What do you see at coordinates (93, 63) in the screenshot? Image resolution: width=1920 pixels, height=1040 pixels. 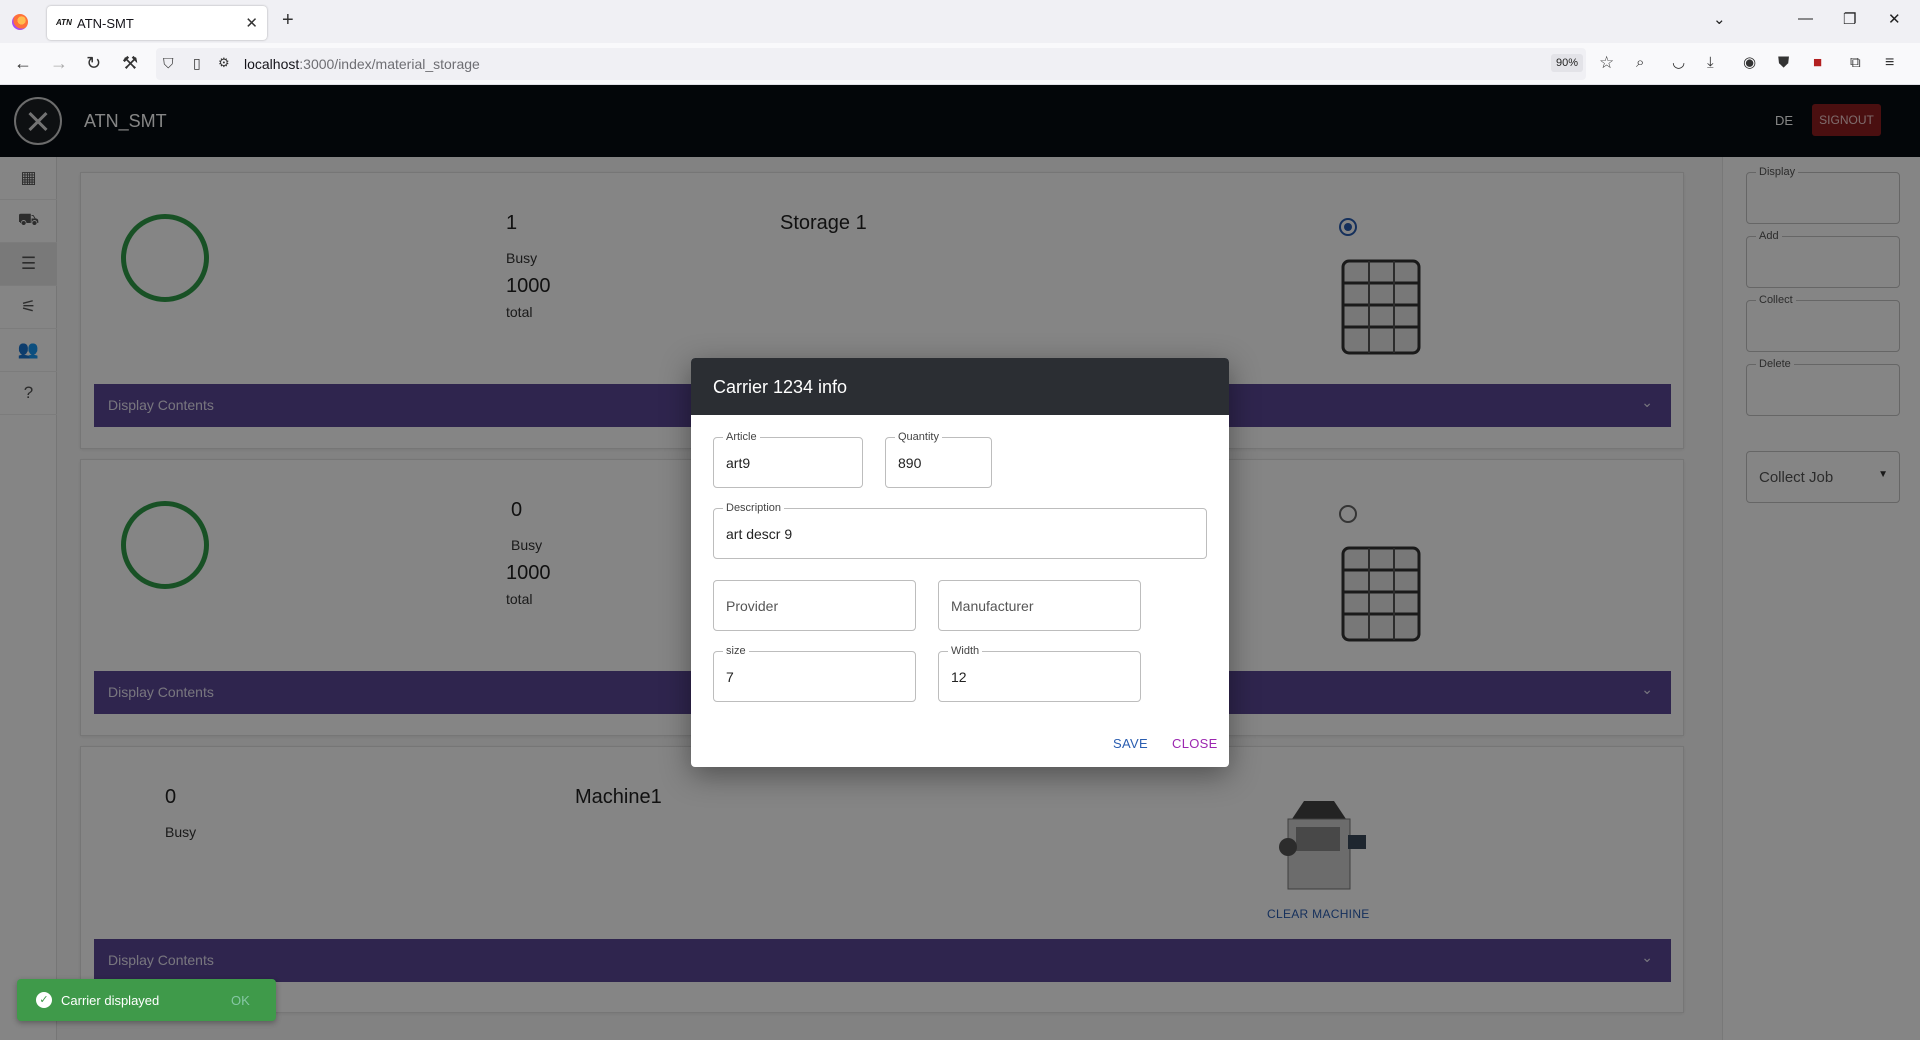 I see `reload-icon: ↻` at bounding box center [93, 63].